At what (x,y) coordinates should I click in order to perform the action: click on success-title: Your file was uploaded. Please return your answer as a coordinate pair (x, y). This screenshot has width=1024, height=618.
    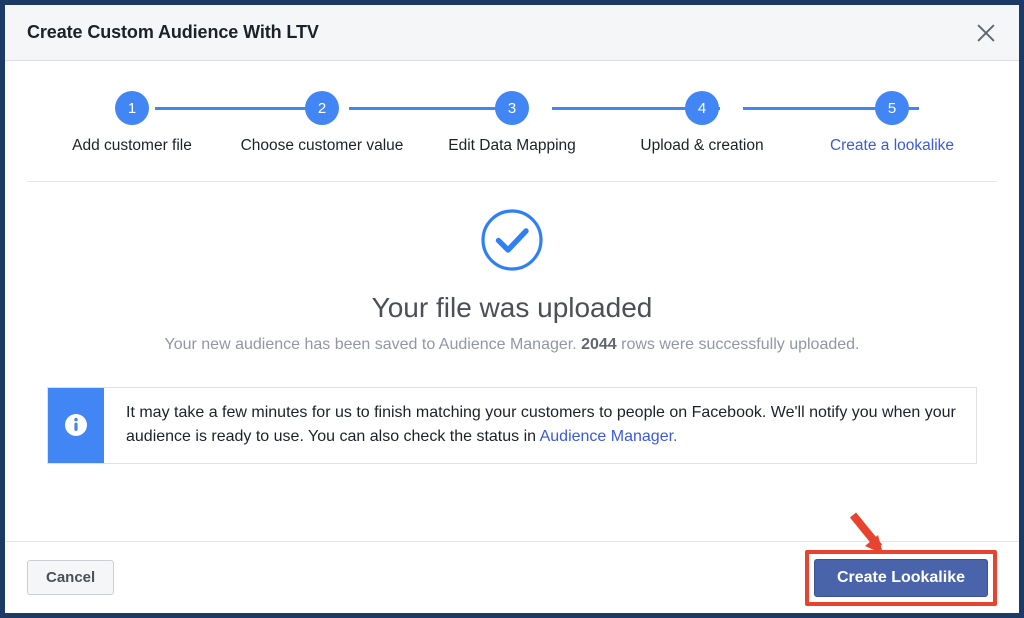
    Looking at the image, I should click on (512, 307).